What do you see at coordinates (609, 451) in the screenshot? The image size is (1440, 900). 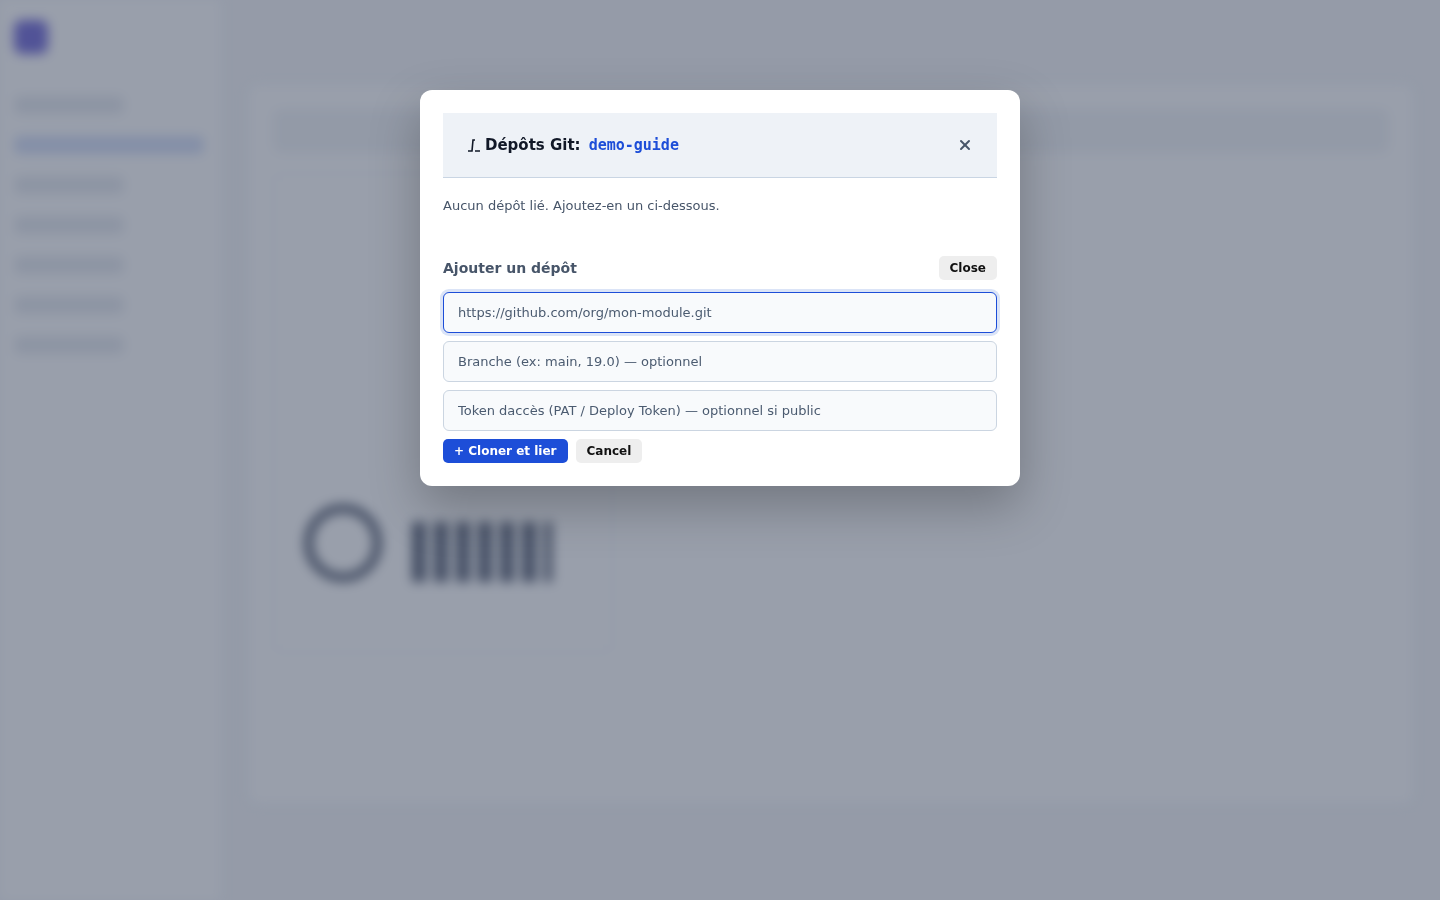 I see `cancel-button: Cancel` at bounding box center [609, 451].